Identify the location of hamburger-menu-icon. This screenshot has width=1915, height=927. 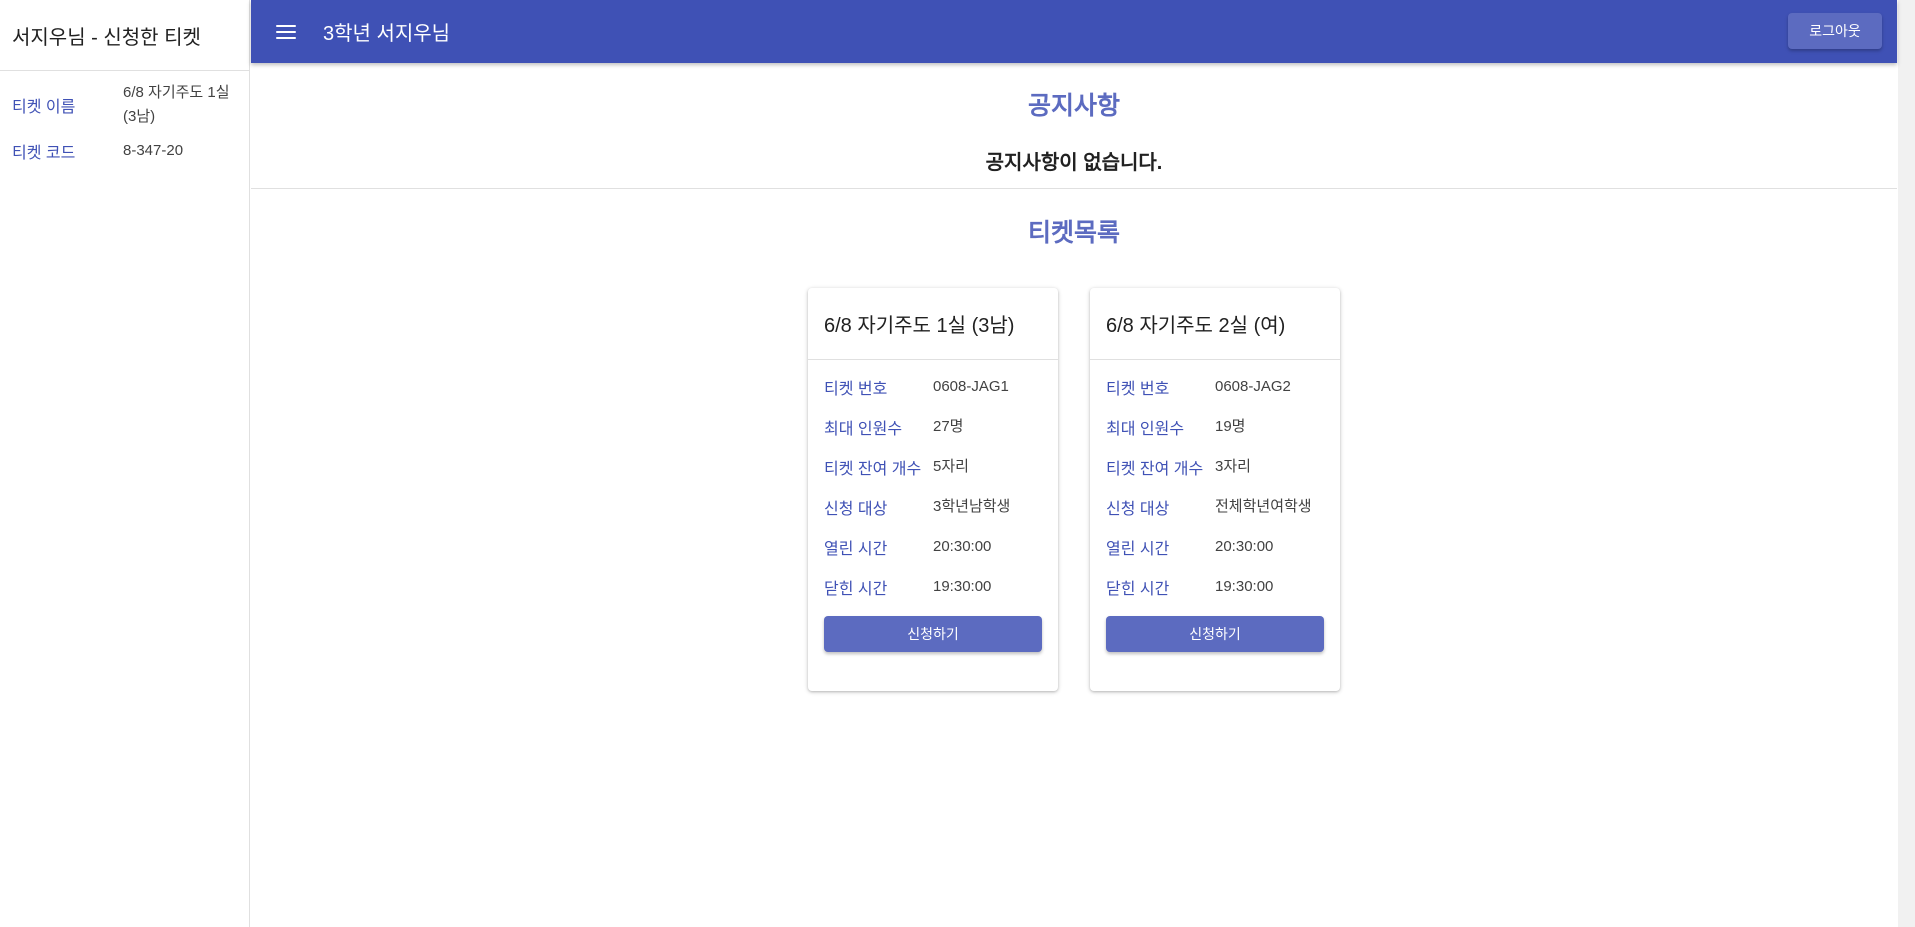
(286, 31).